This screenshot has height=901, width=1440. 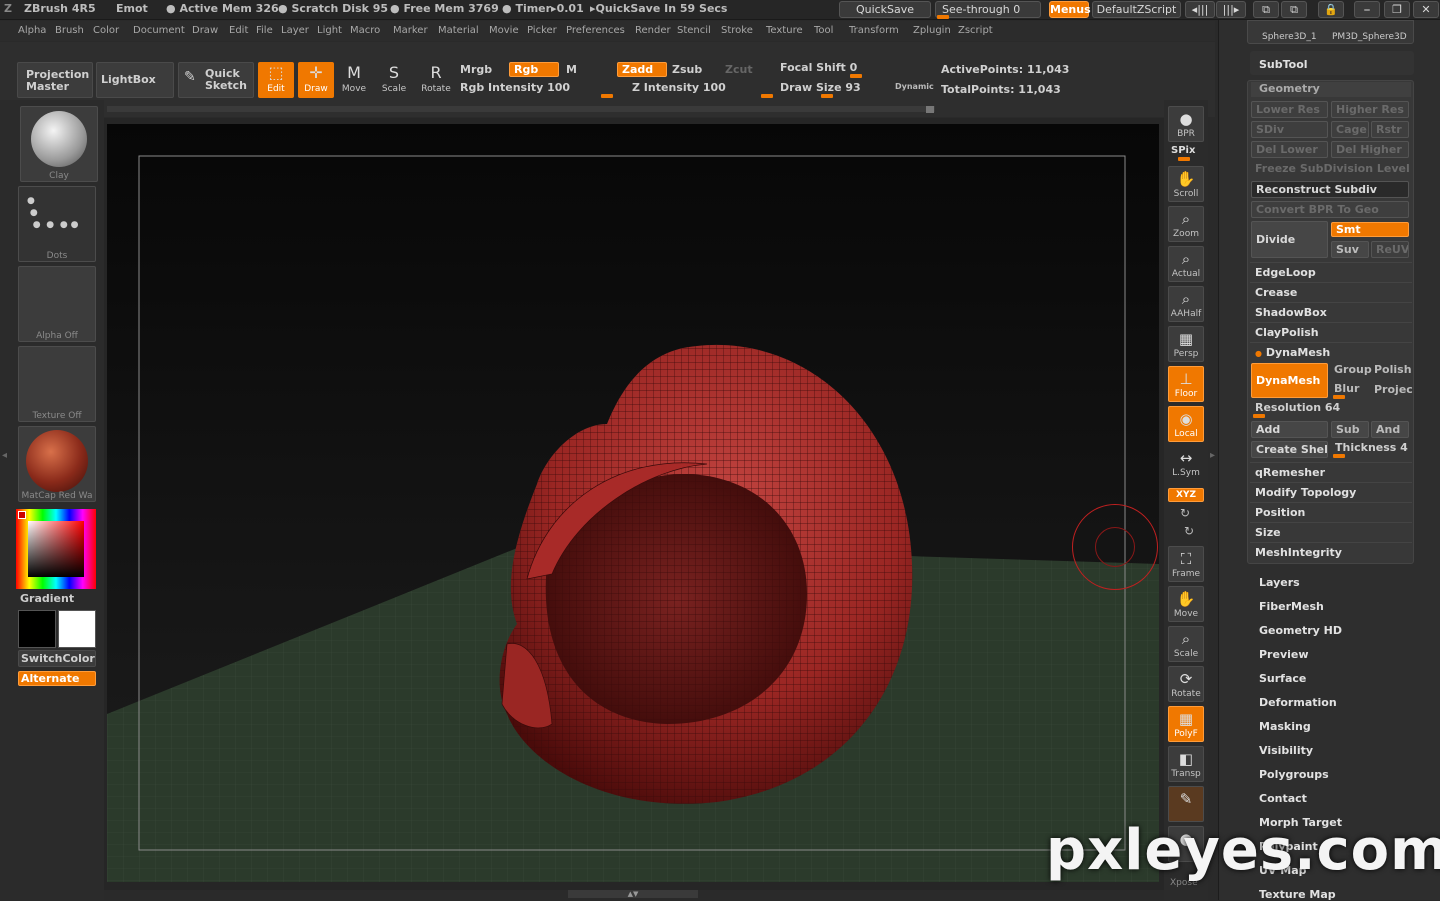 What do you see at coordinates (1186, 684) in the screenshot?
I see `rotate-button: ⟳ Rotate` at bounding box center [1186, 684].